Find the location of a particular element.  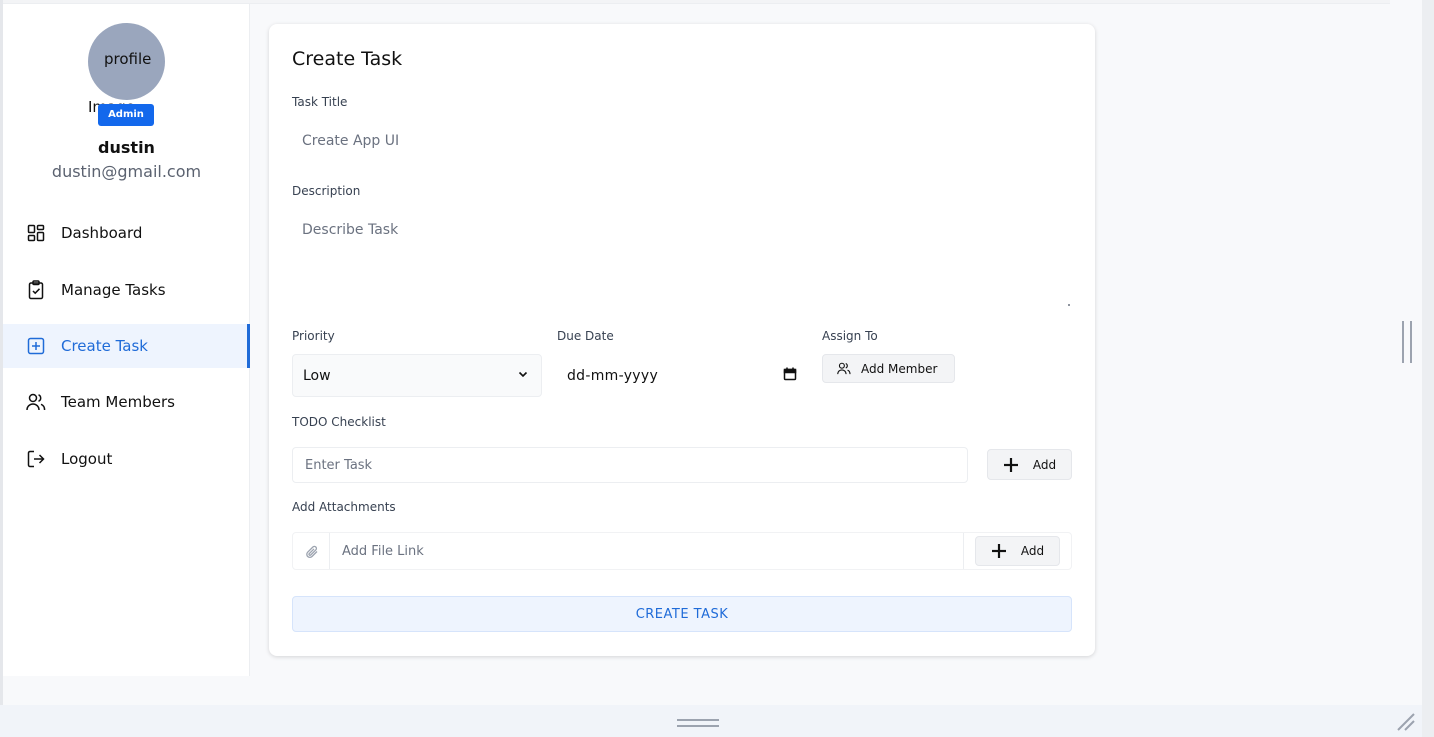

due-date-input: dd-mm-yyyy is located at coordinates (677, 375).